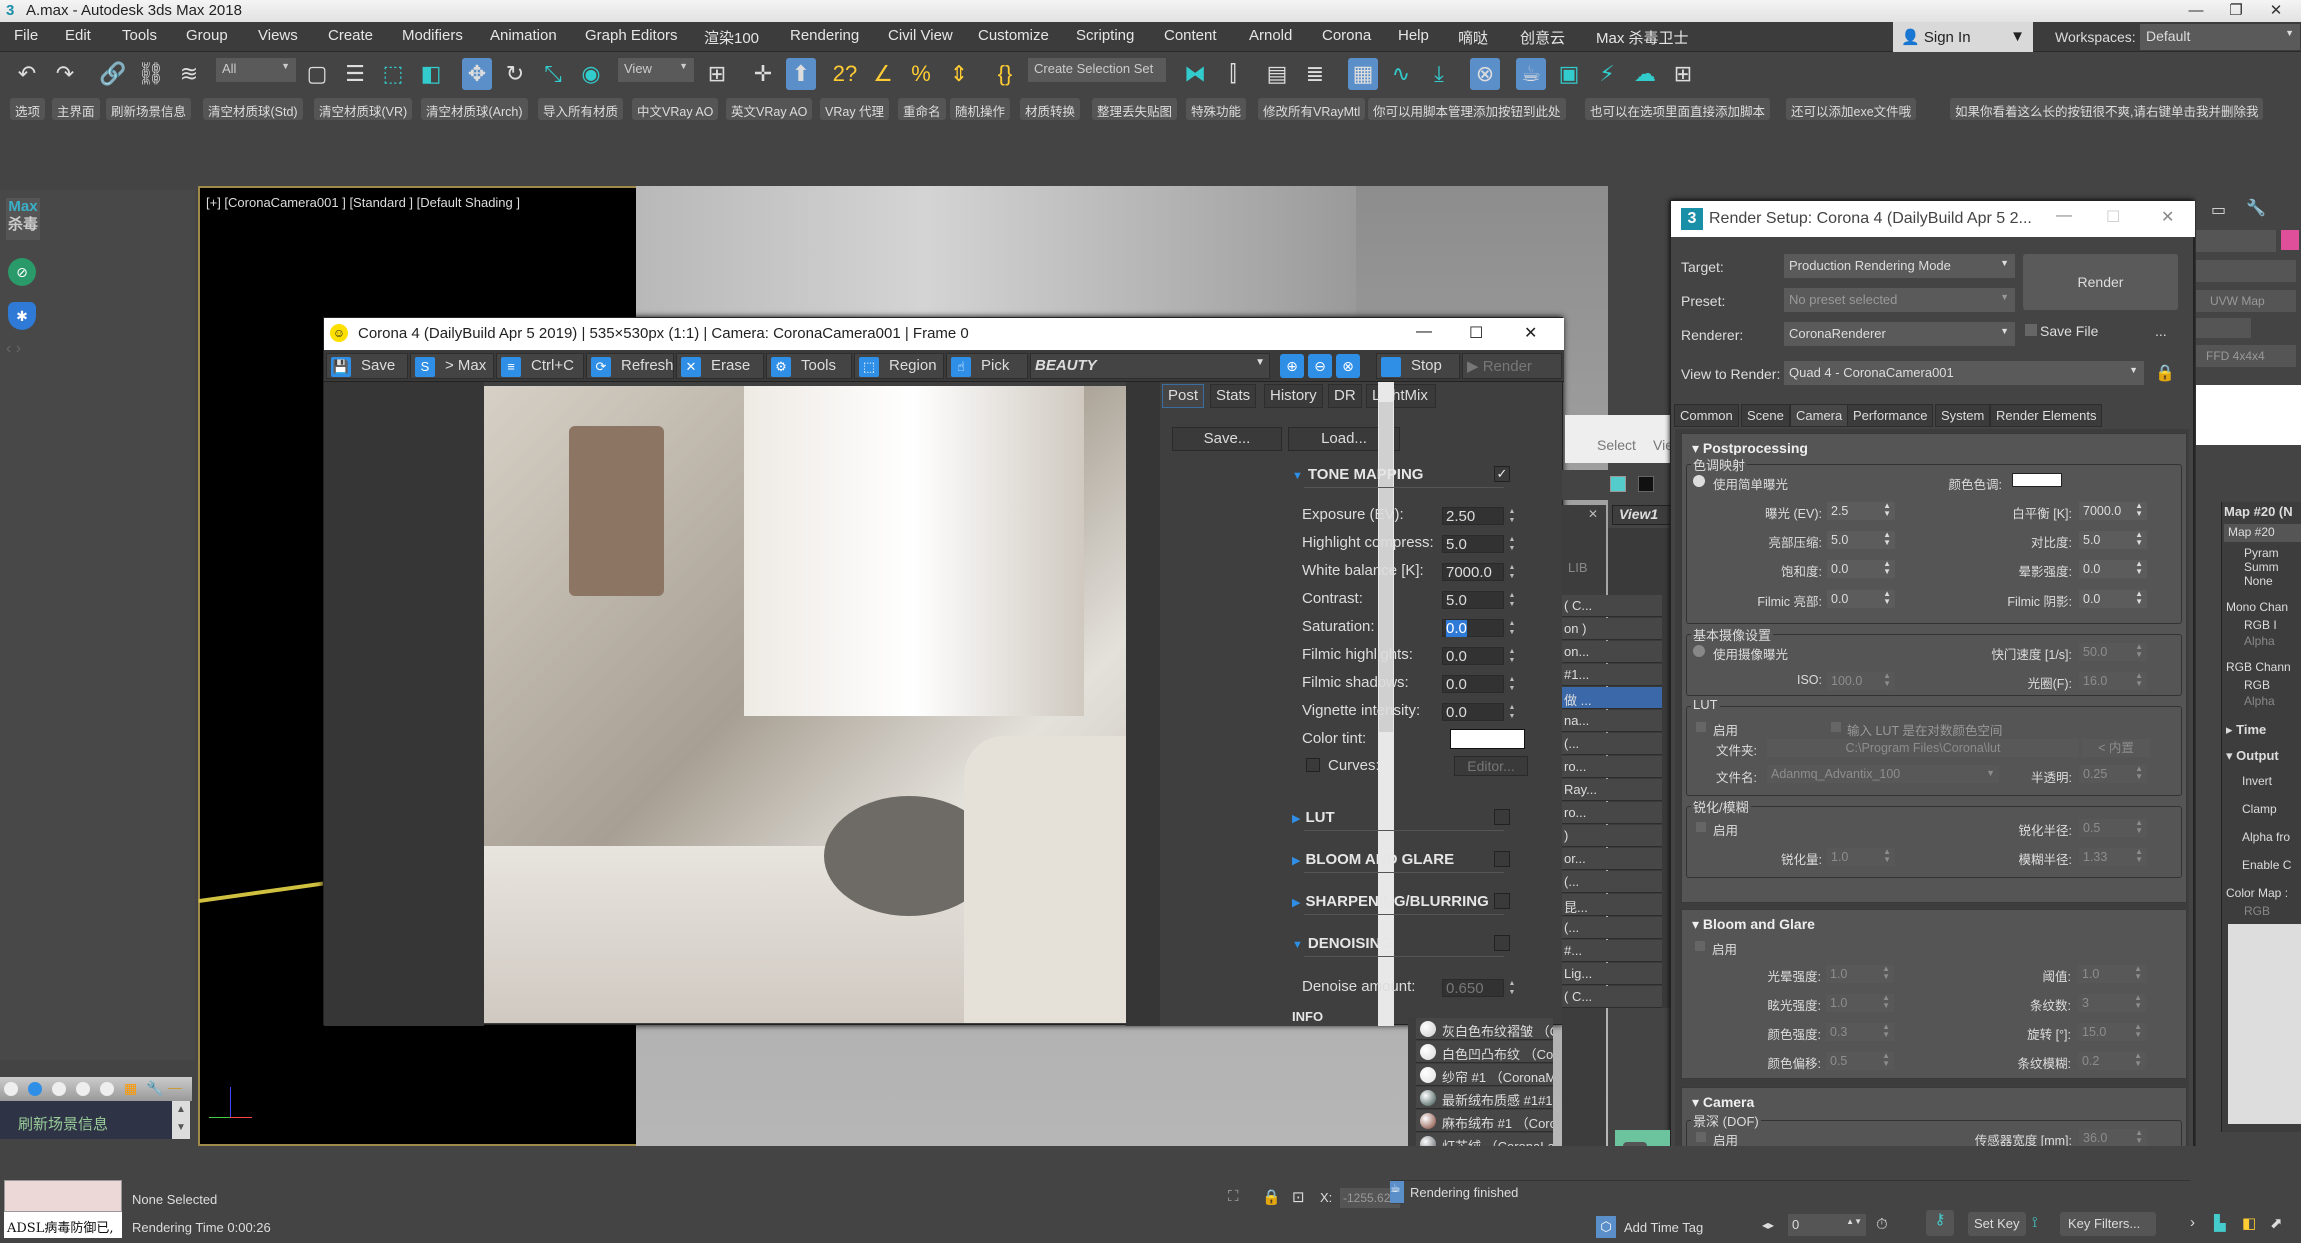  Describe the element at coordinates (1298, 1197) in the screenshot. I see `absolute-mode-icon: ⊡` at that location.